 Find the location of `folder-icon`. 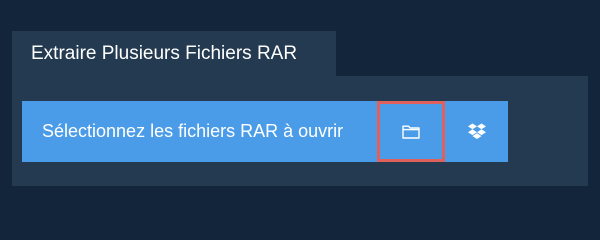

folder-icon is located at coordinates (411, 131).